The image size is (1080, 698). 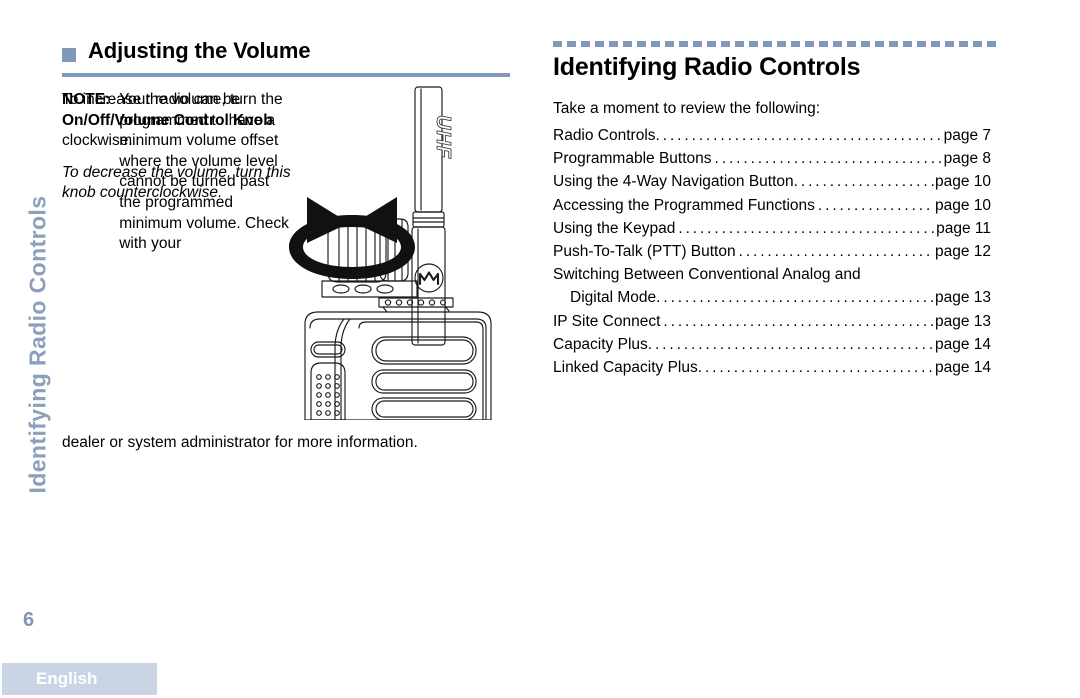 What do you see at coordinates (607, 321) in the screenshot?
I see `toc-entry-title: IP Site Connect` at bounding box center [607, 321].